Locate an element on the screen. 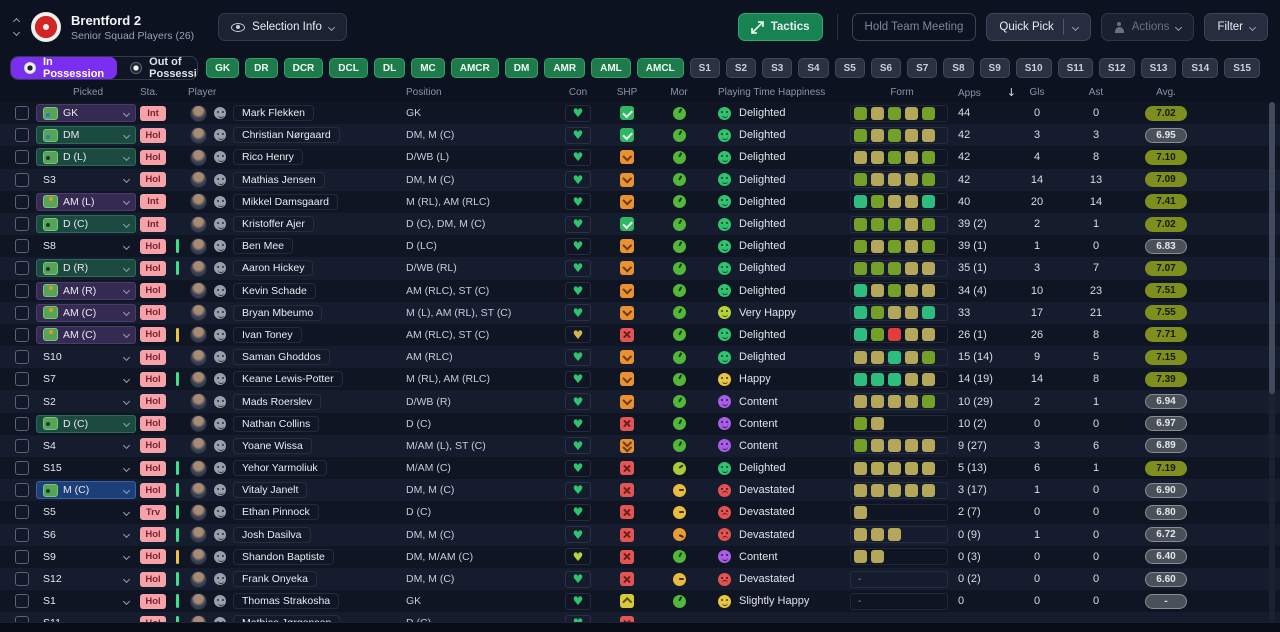 The height and width of the screenshot is (632, 1280). sub-slot-s5: S5 is located at coordinates (849, 68).